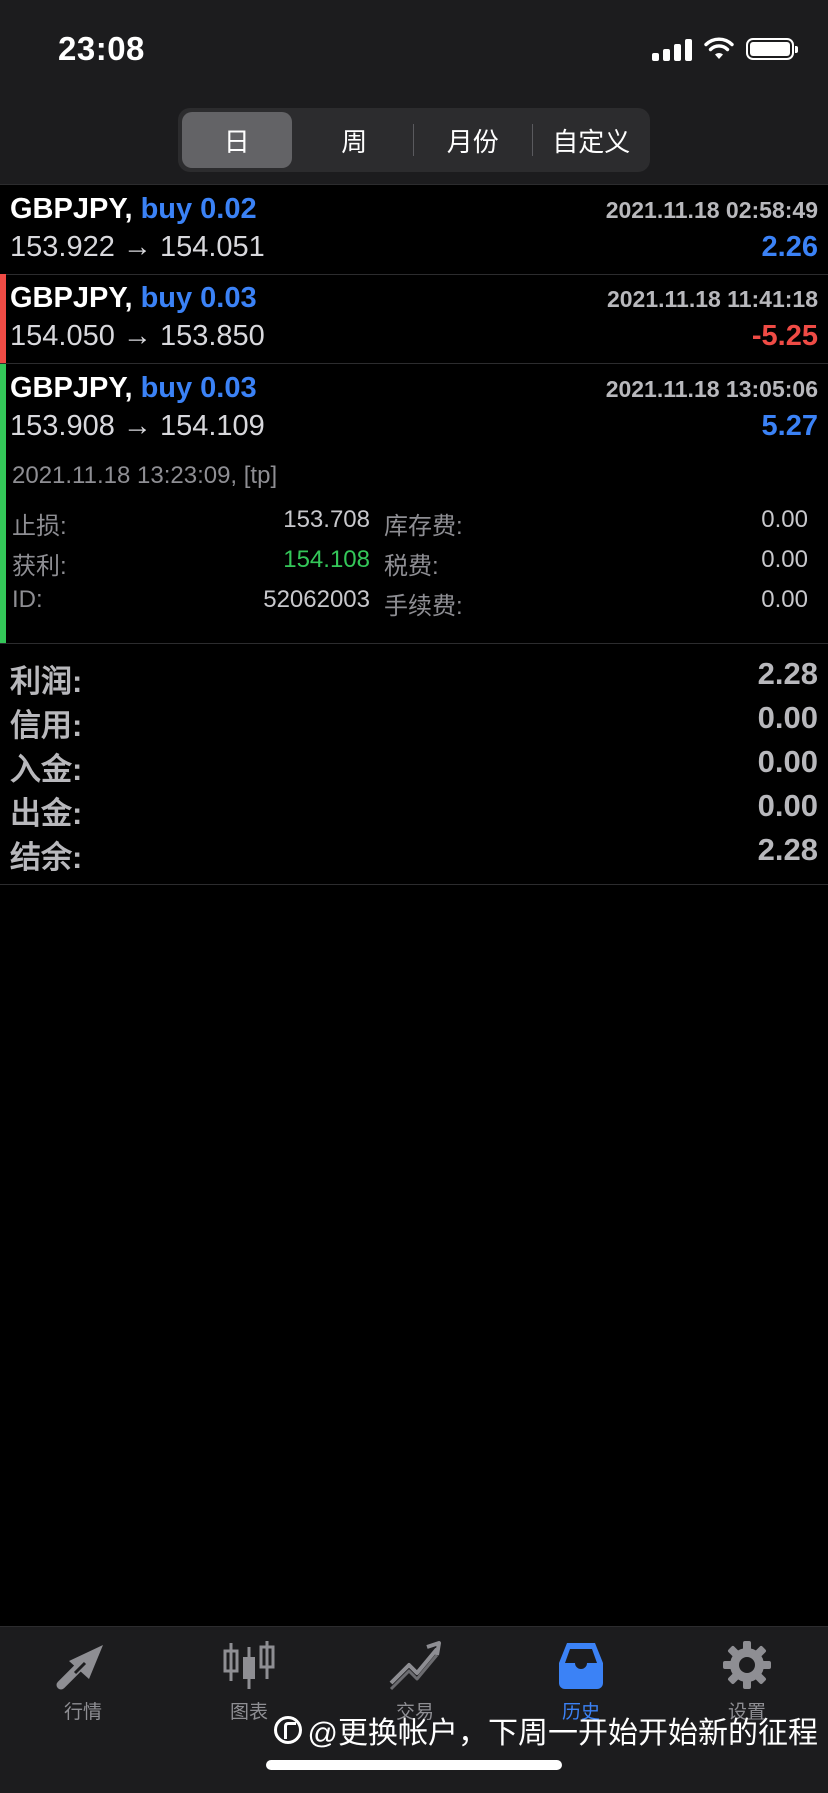 The width and height of the screenshot is (828, 1793). I want to click on segment-week: 周, so click(355, 140).